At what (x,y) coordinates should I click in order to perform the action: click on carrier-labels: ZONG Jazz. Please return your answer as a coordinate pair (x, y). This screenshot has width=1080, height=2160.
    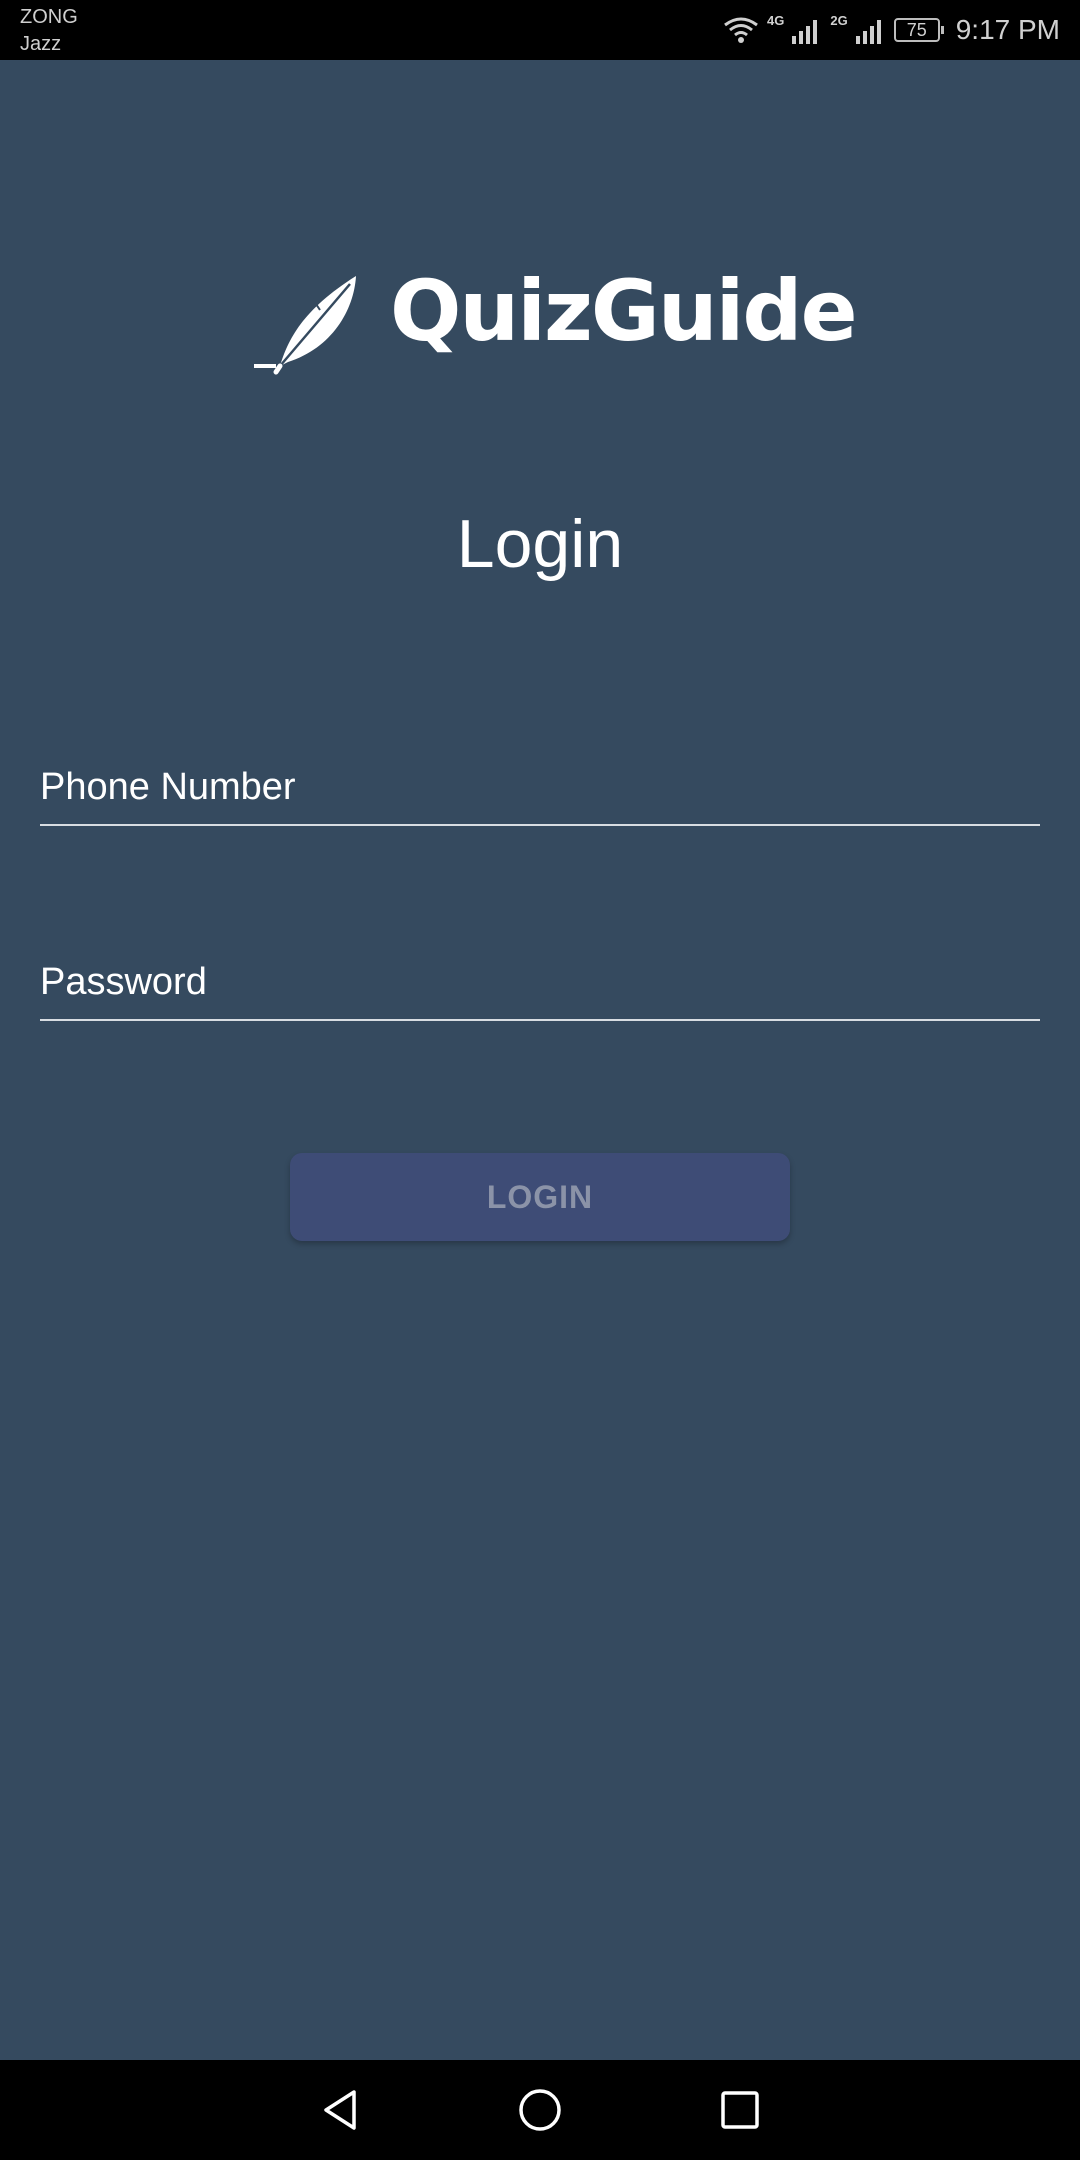
    Looking at the image, I should click on (49, 31).